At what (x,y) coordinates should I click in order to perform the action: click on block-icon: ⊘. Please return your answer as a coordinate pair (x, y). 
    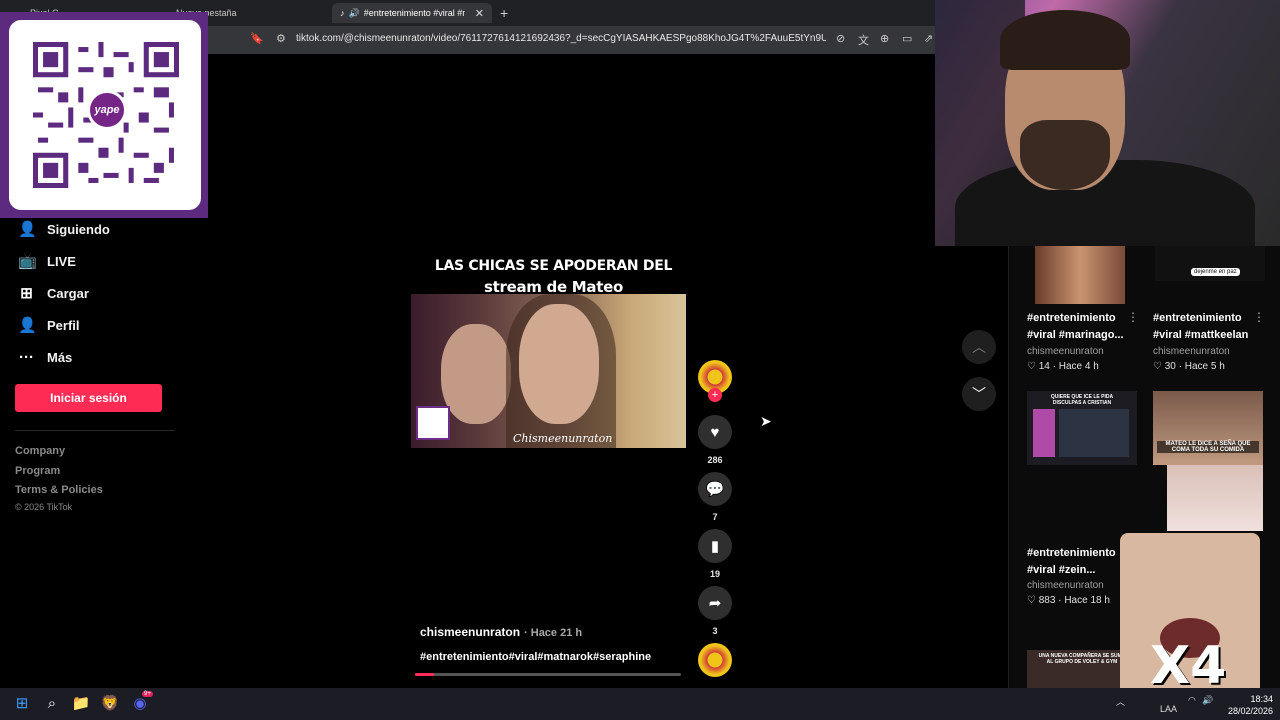
    Looking at the image, I should click on (840, 38).